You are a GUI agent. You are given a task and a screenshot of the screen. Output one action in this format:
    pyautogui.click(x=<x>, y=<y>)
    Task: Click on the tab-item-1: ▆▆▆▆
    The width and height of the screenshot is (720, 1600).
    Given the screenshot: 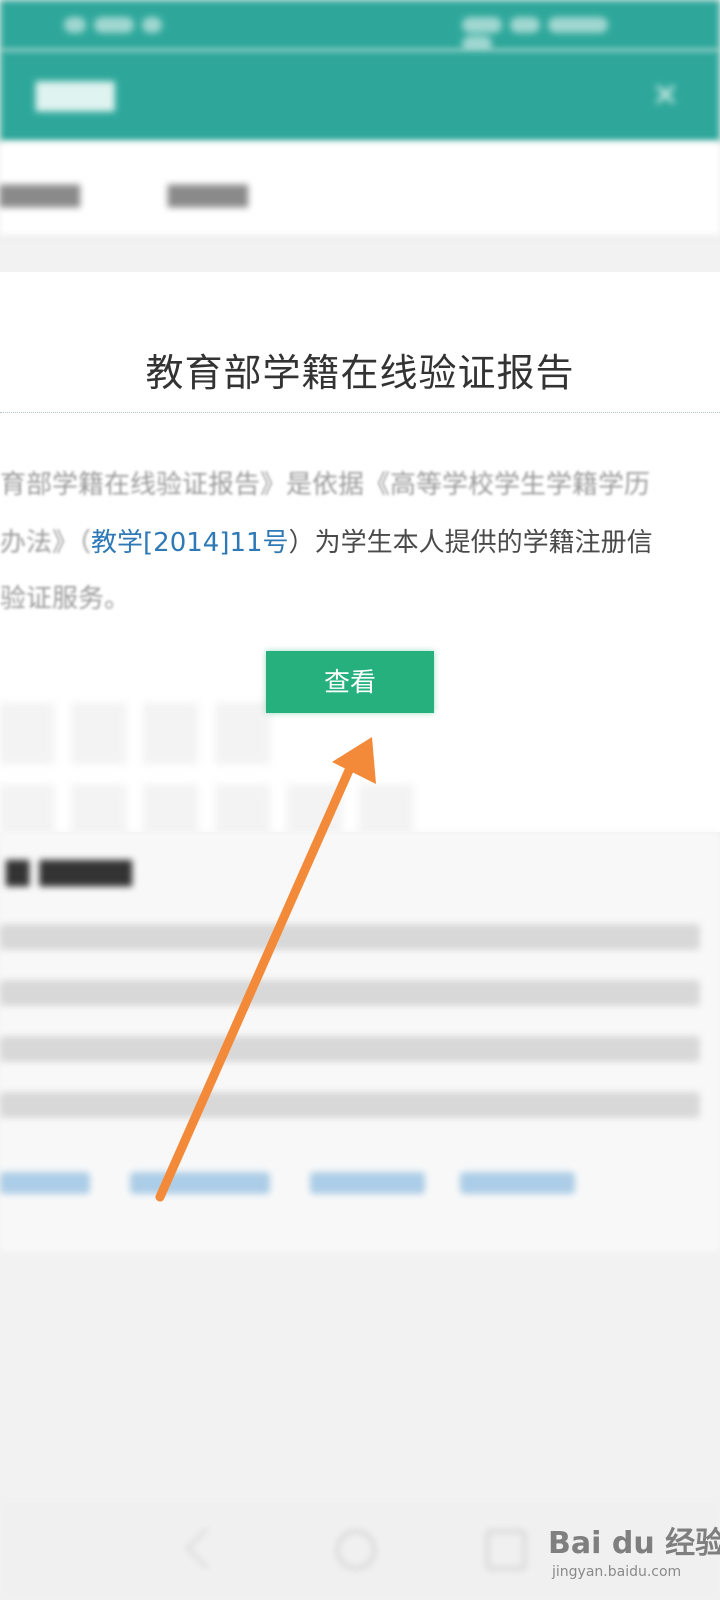 What is the action you would take?
    pyautogui.click(x=40, y=193)
    